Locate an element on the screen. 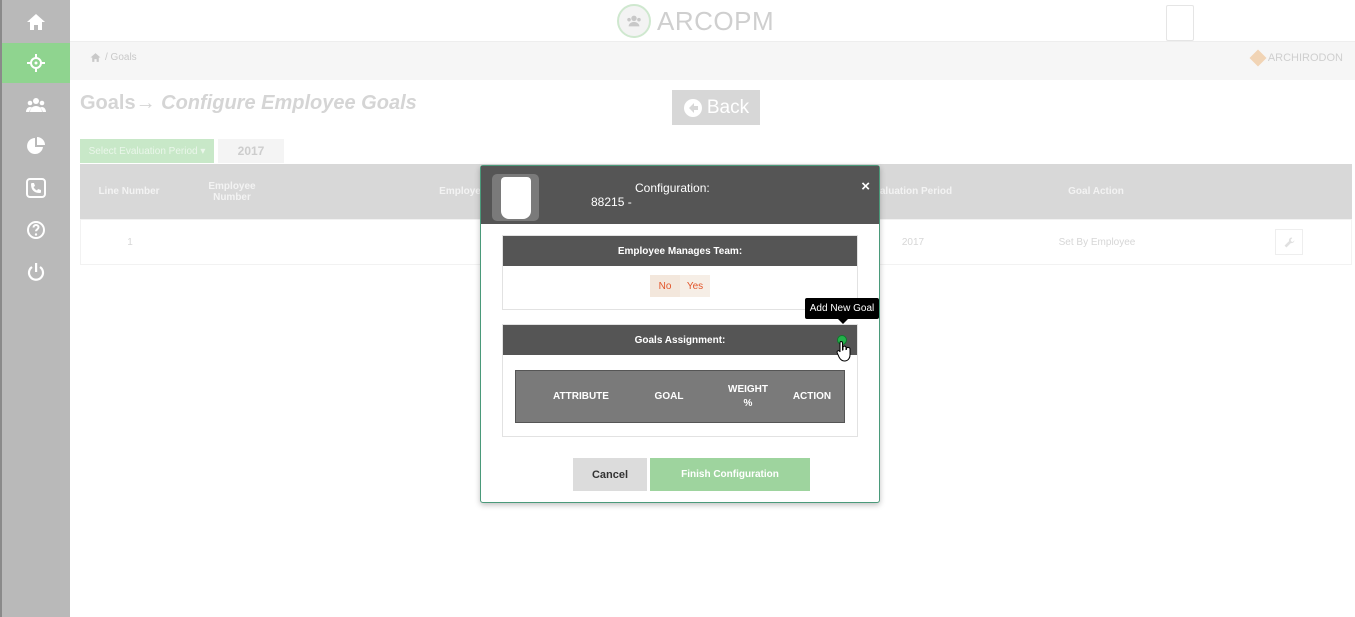 The height and width of the screenshot is (617, 1355). page-title: Goals→ Configure Employee Goals is located at coordinates (248, 103).